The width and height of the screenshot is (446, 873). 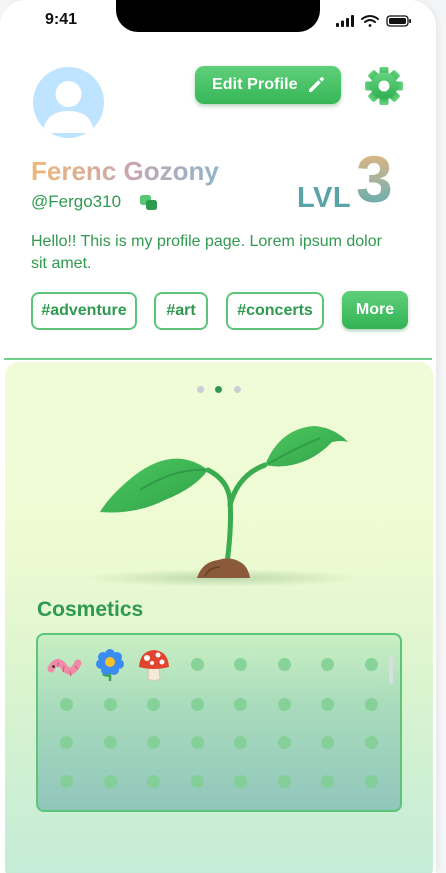 I want to click on sprout-illustration, so click(x=223, y=506).